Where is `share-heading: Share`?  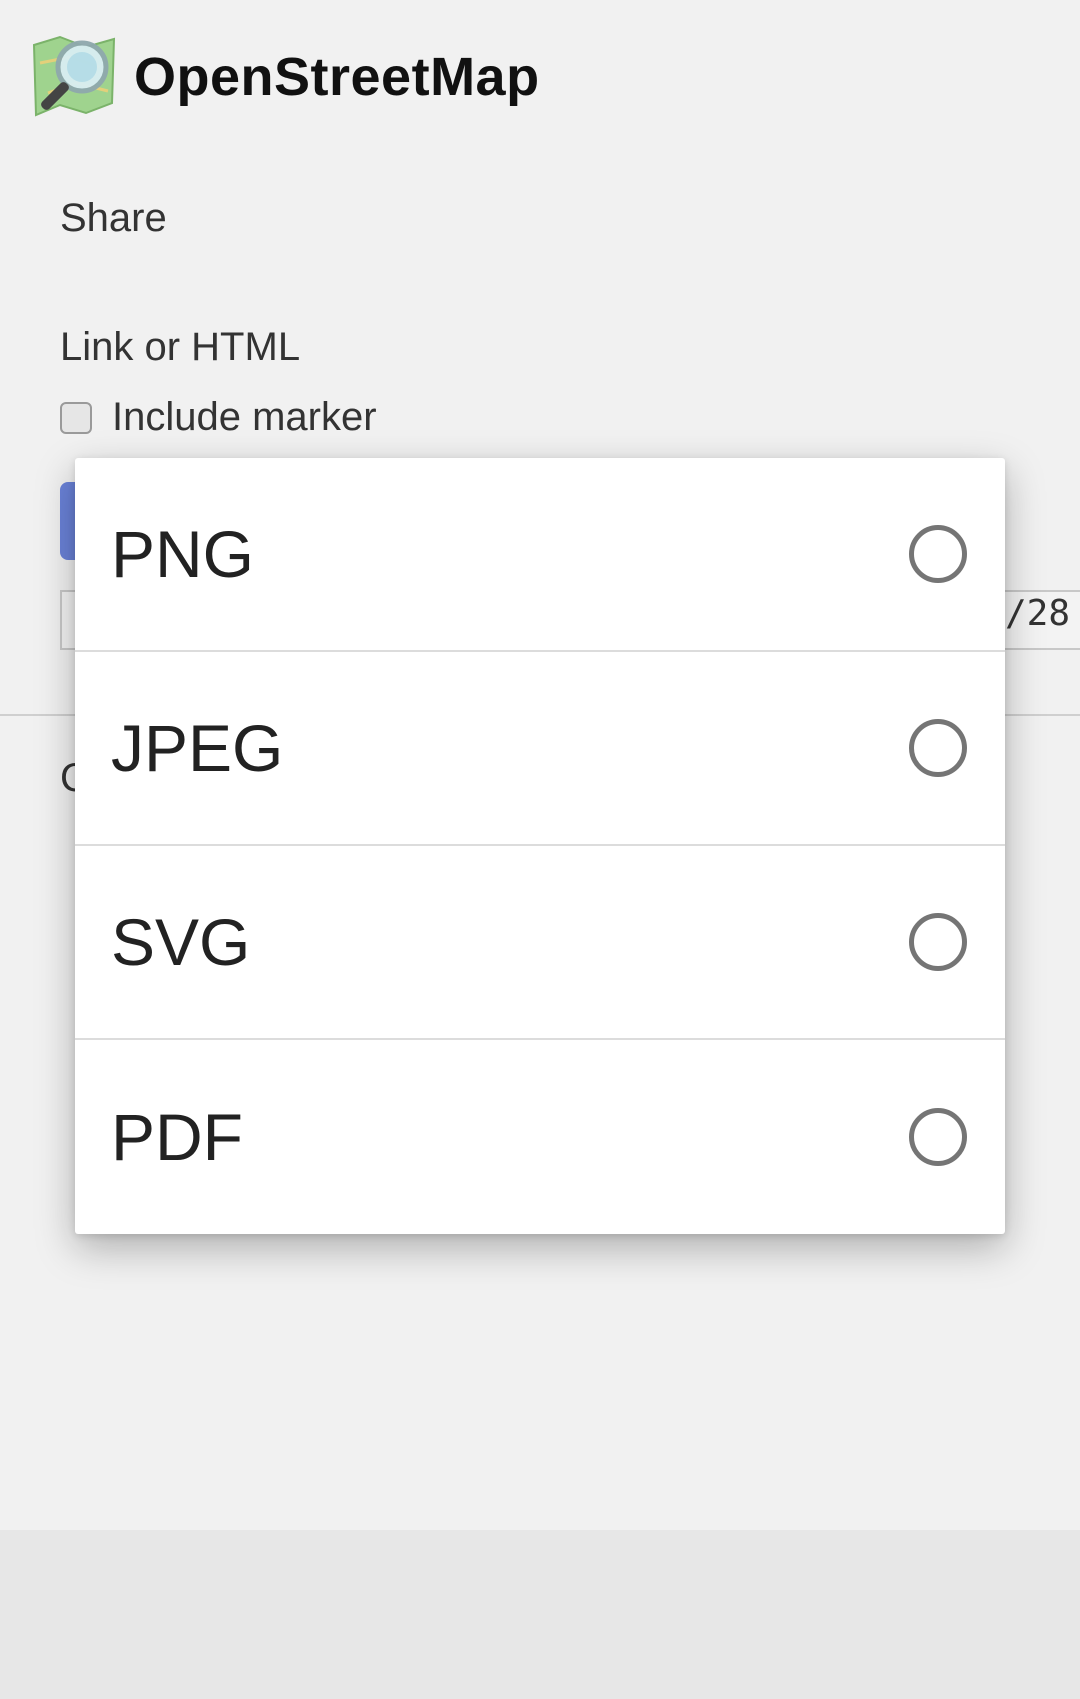
share-heading: Share is located at coordinates (113, 218).